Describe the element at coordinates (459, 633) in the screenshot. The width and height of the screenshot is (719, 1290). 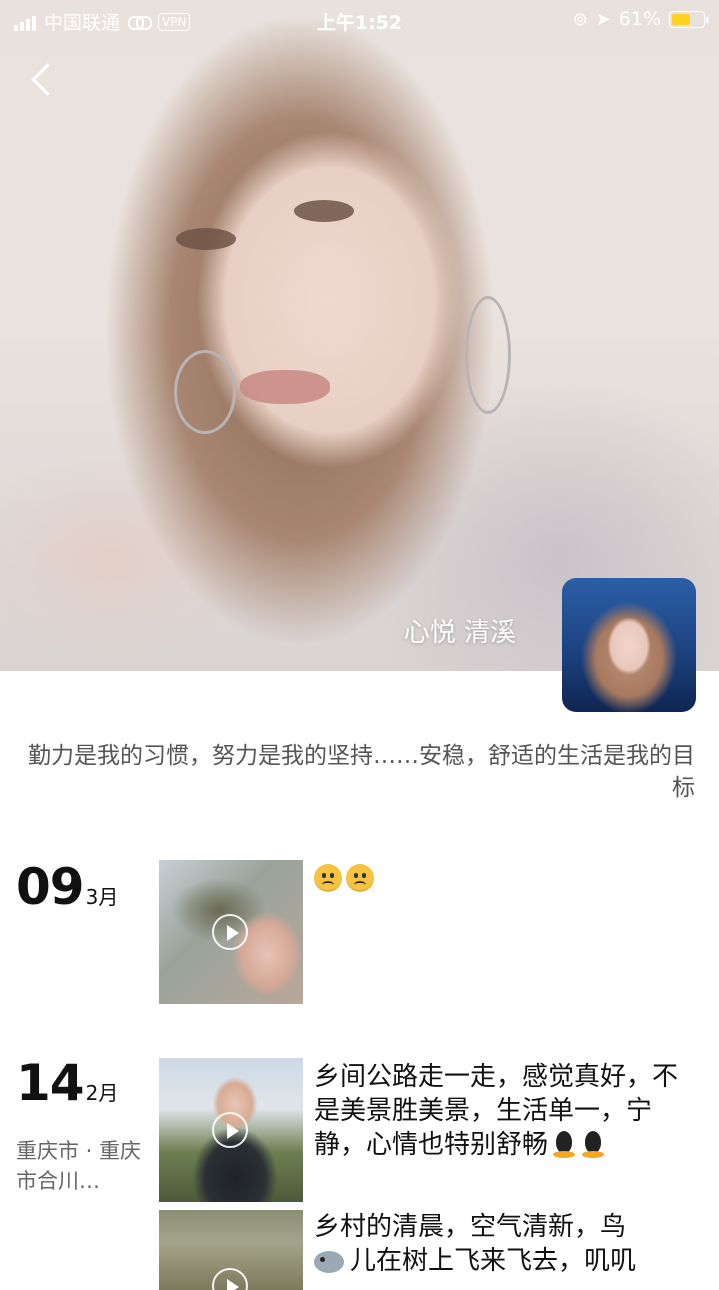
I see `profile-name: 心悦 清溪` at that location.